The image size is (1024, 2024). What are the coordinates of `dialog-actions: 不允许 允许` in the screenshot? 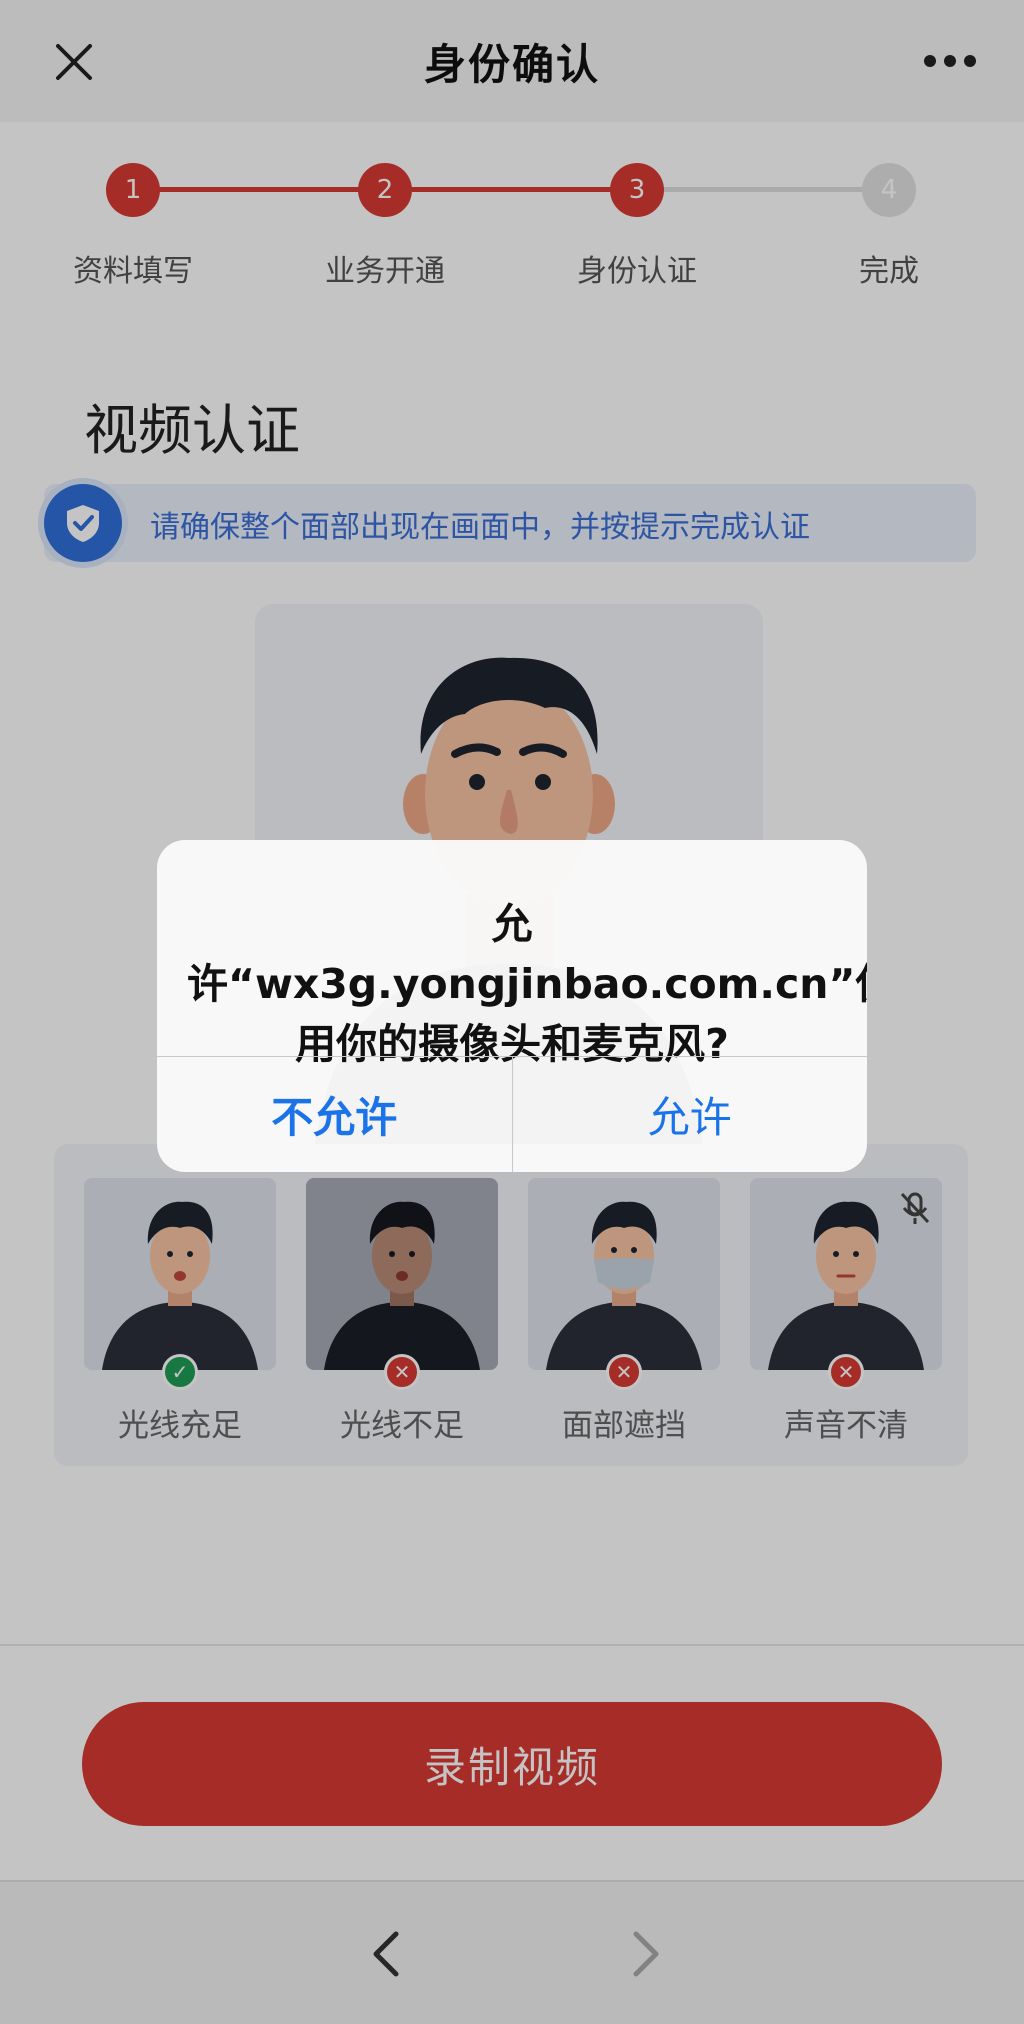 It's located at (512, 1114).